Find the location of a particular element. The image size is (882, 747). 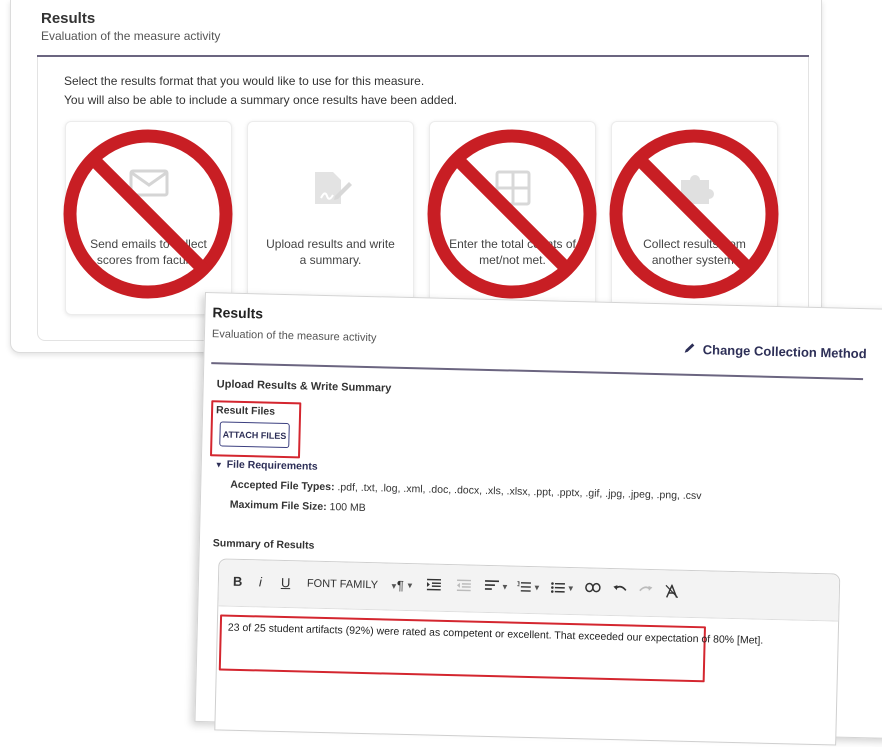

format-card-upload-results: Upload results and write a summary. is located at coordinates (330, 218).